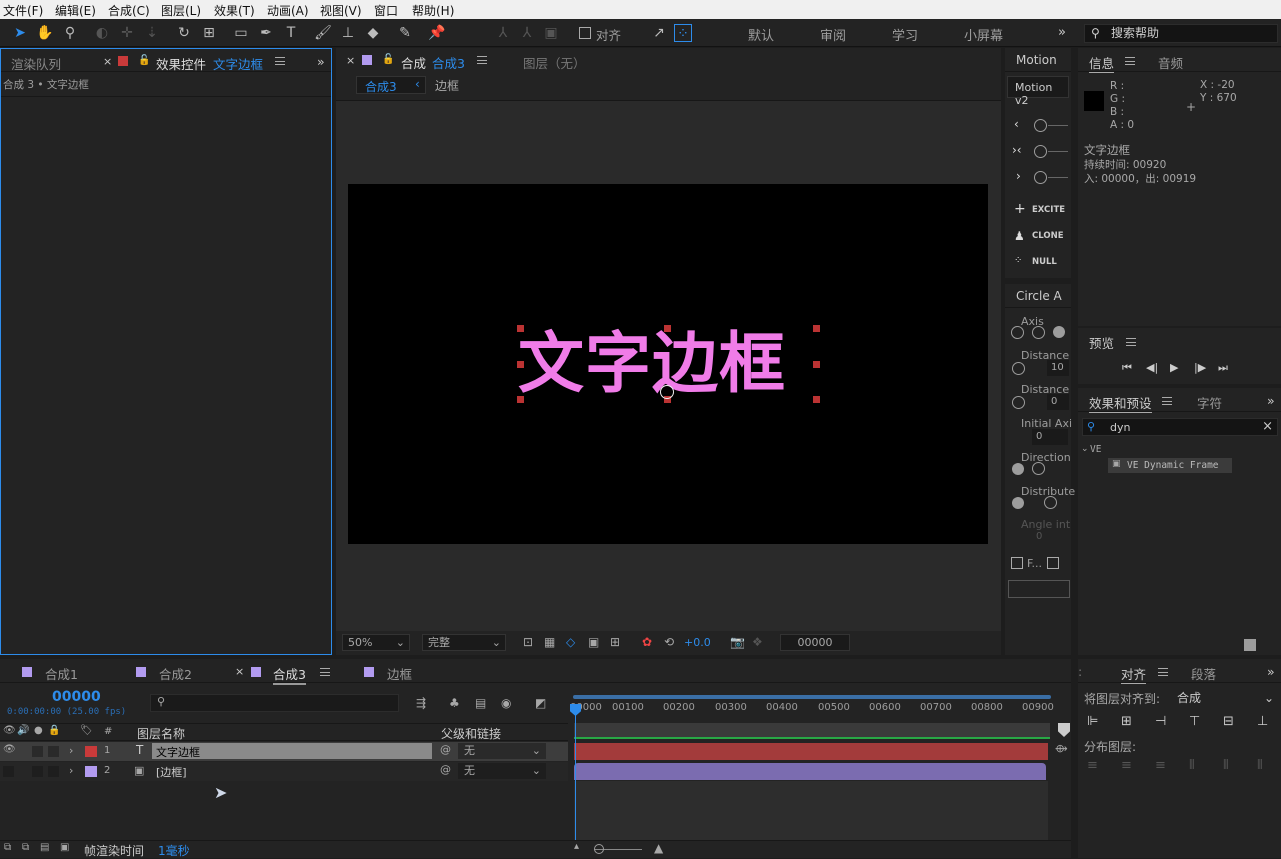 The image size is (1281, 859). I want to click on roto-brush-icon: ✎, so click(405, 33).